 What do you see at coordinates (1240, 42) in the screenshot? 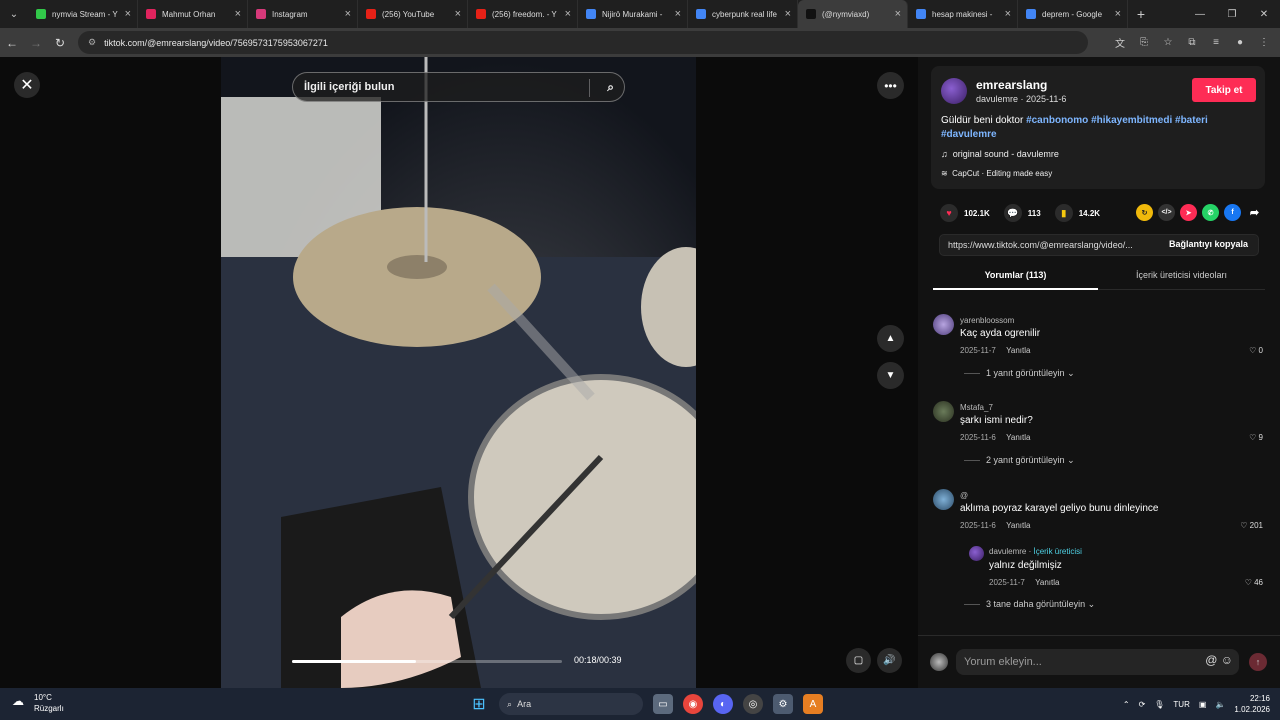
I see `profile-avatar: ●` at bounding box center [1240, 42].